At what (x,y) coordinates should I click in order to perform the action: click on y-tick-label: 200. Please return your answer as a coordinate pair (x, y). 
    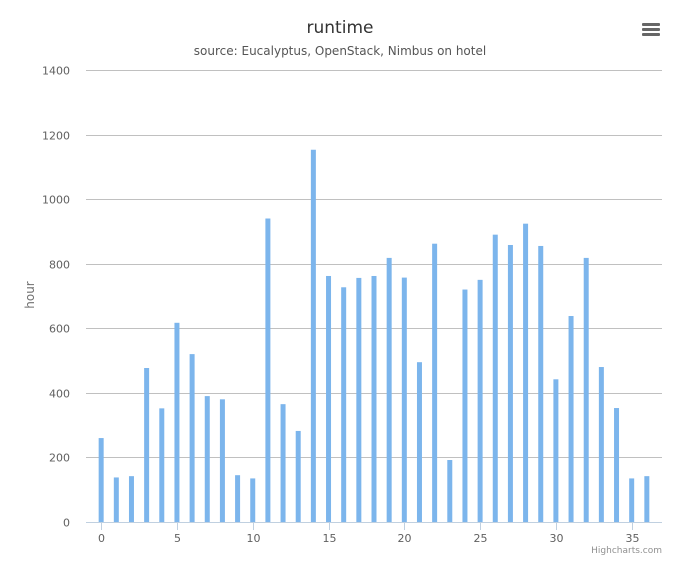
    Looking at the image, I should click on (59, 458).